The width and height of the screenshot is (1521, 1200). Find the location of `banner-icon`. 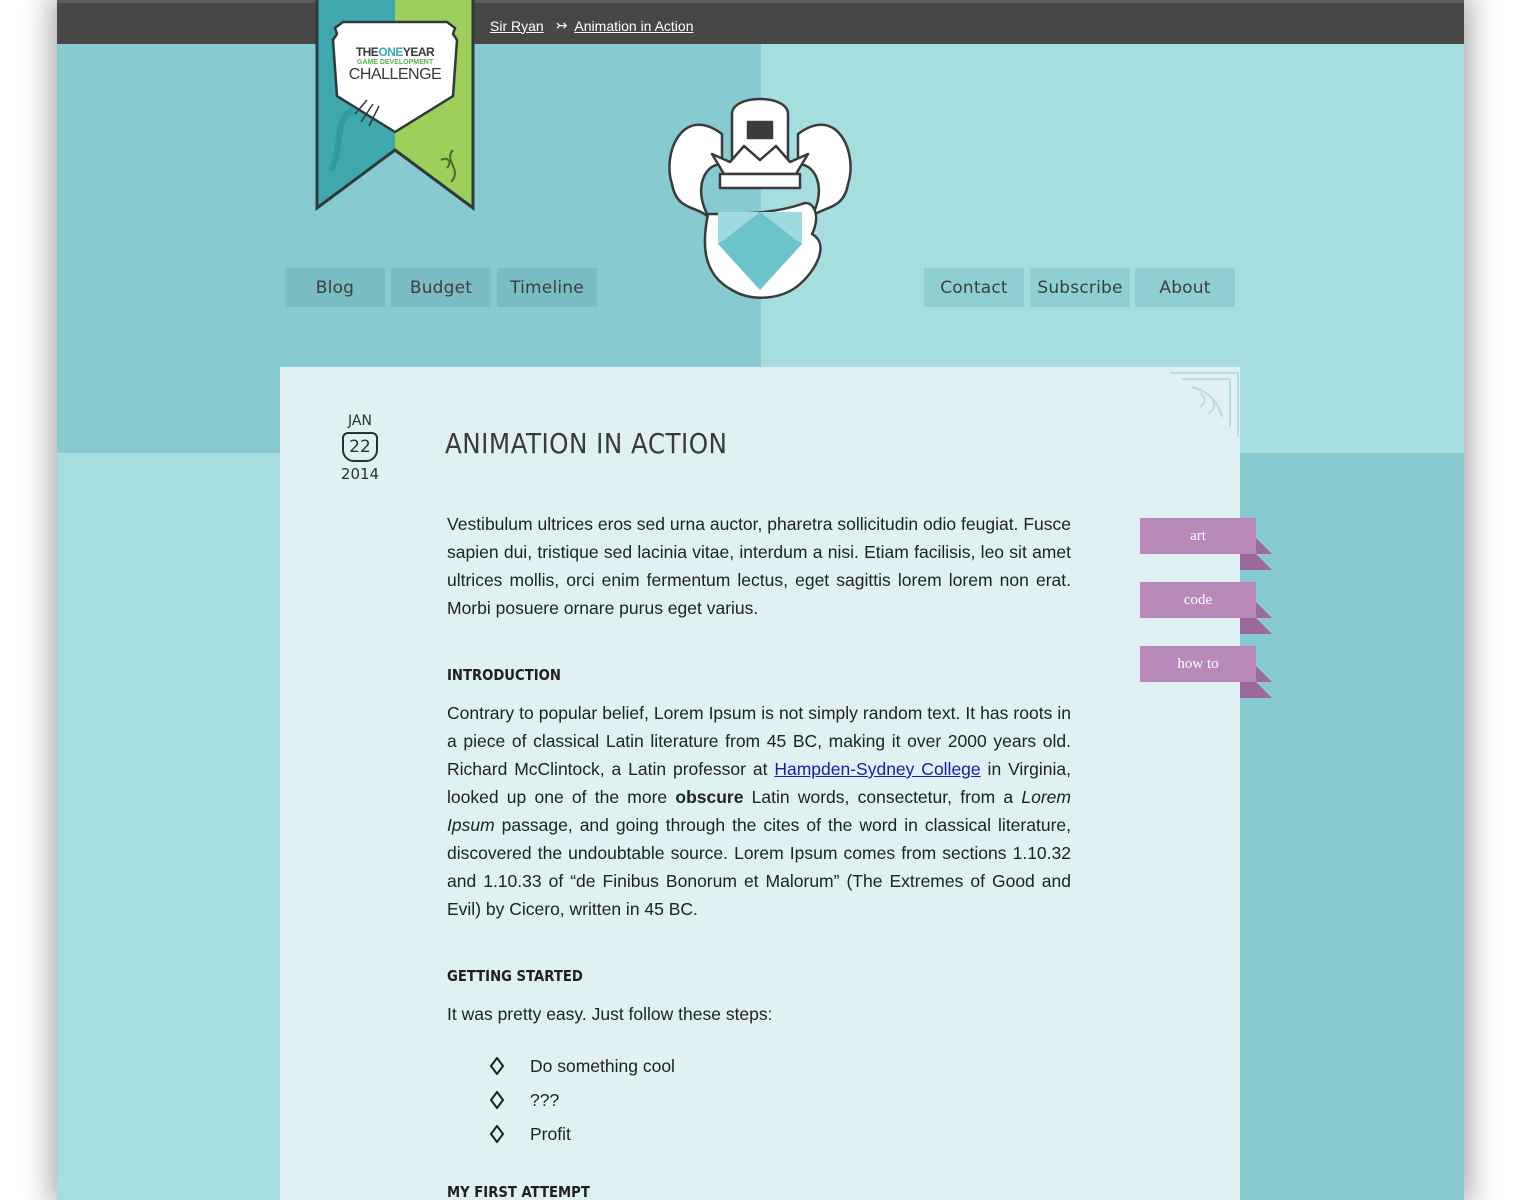

banner-icon is located at coordinates (395, 105).